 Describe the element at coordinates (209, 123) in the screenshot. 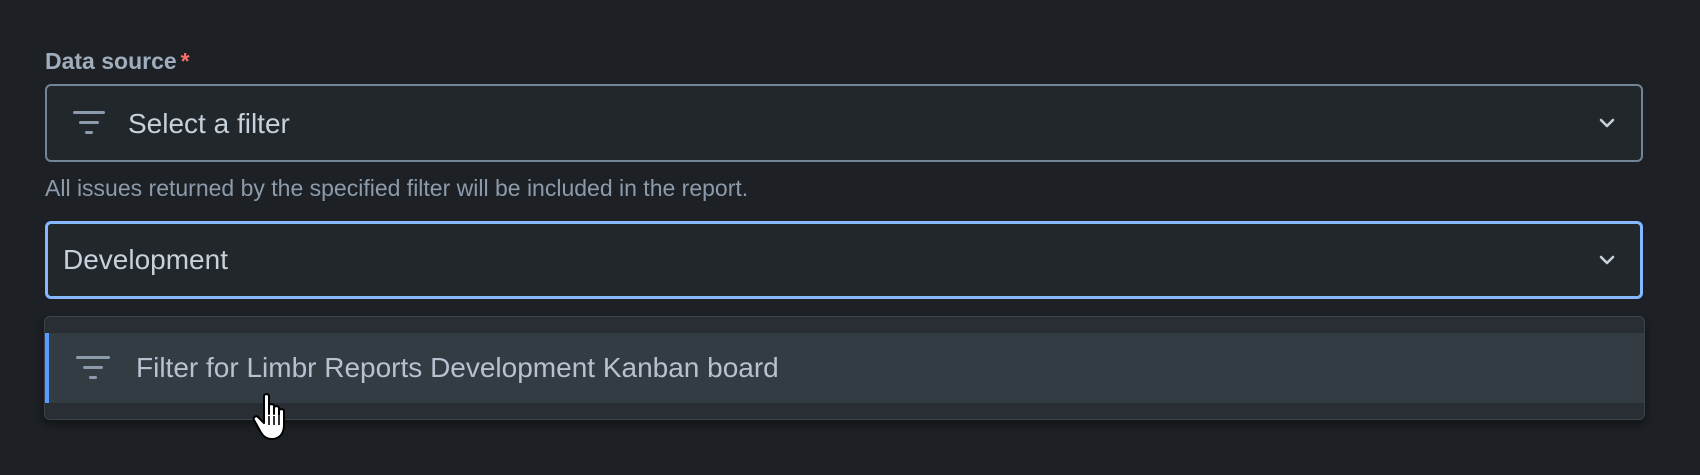

I see `filter-select-placeholder: Select a filter` at that location.